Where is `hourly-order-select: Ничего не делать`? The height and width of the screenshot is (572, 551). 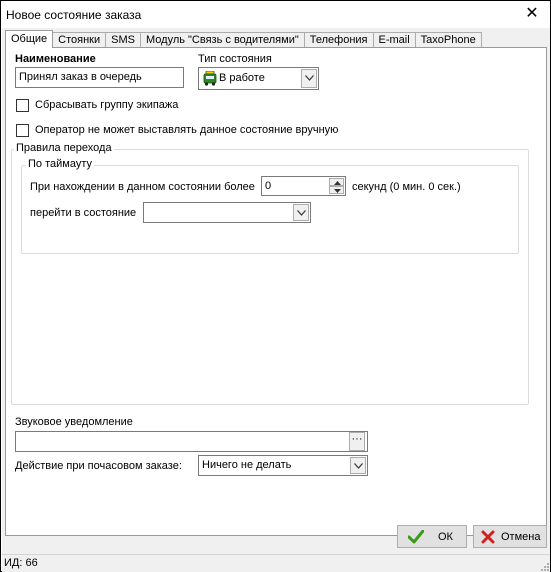 hourly-order-select: Ничего не делать is located at coordinates (283, 465).